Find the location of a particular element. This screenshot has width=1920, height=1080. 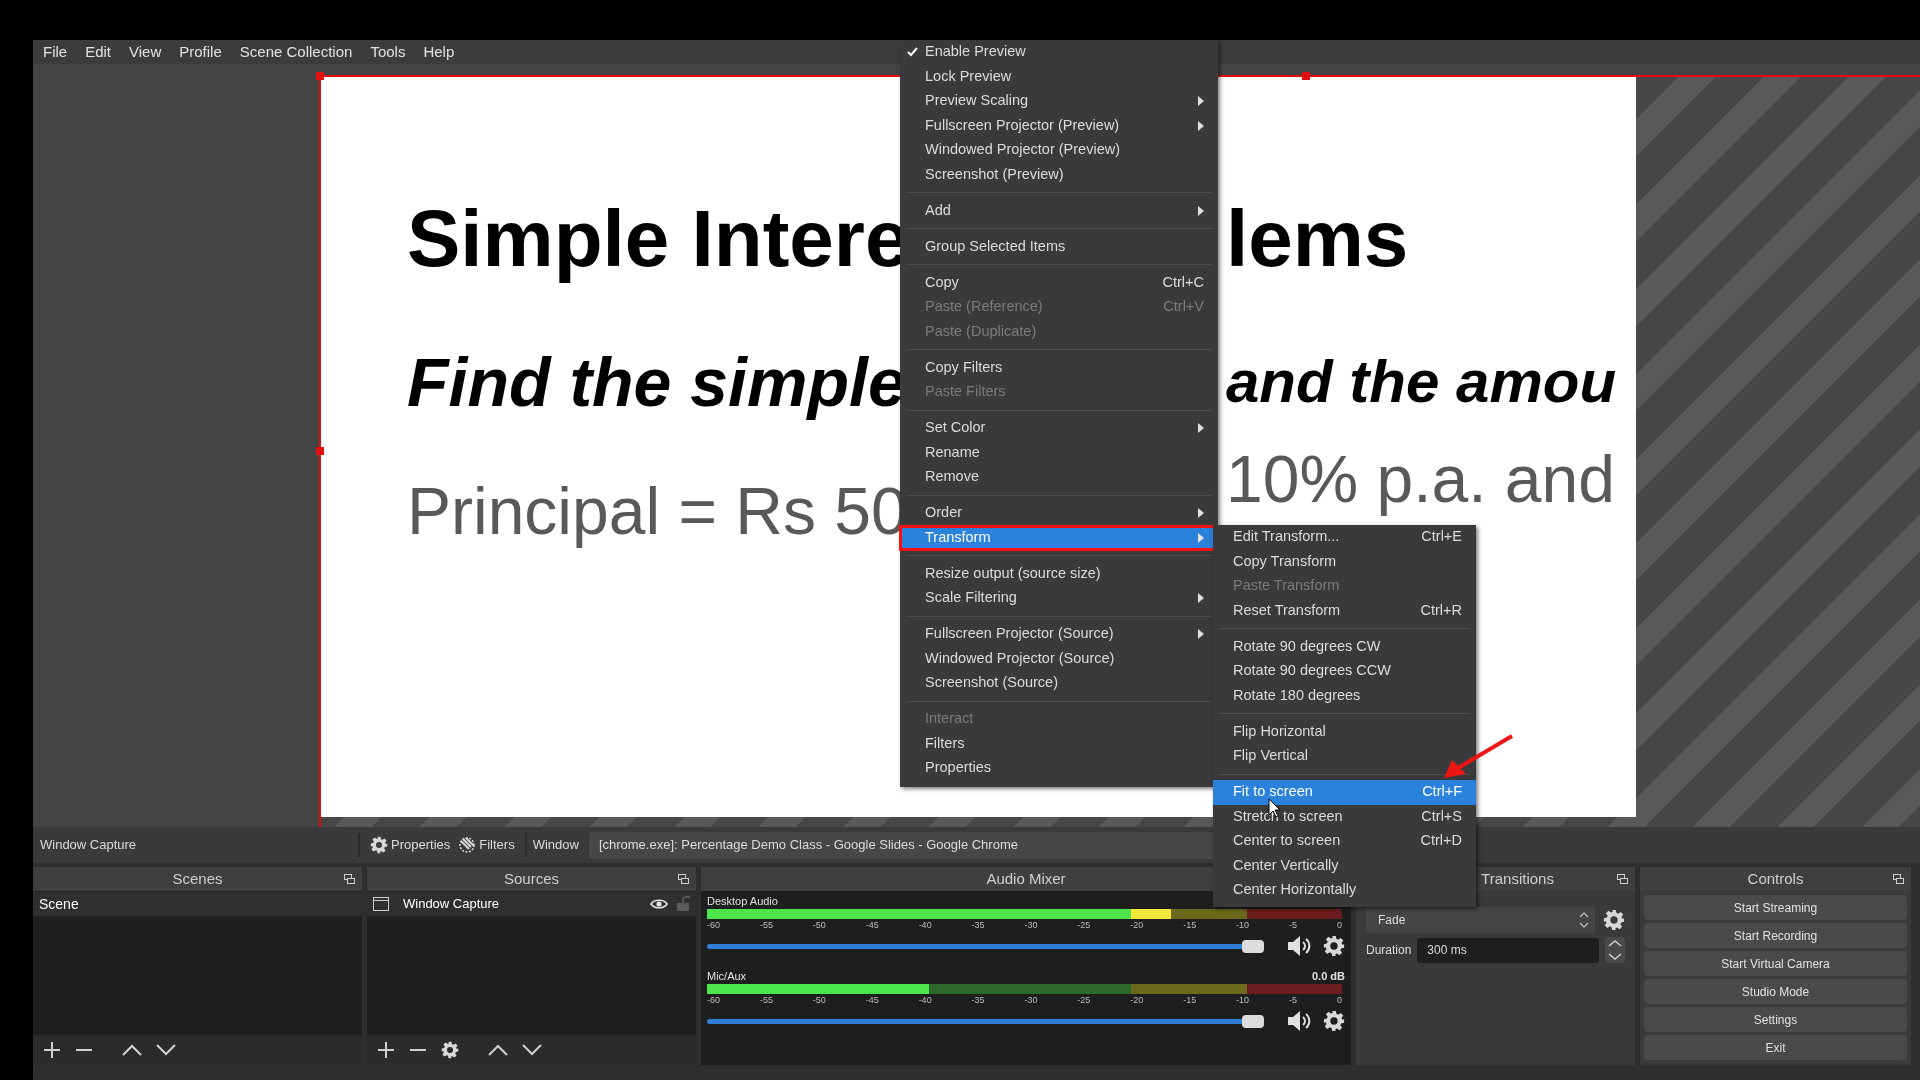

field-label: Window is located at coordinates (555, 845).